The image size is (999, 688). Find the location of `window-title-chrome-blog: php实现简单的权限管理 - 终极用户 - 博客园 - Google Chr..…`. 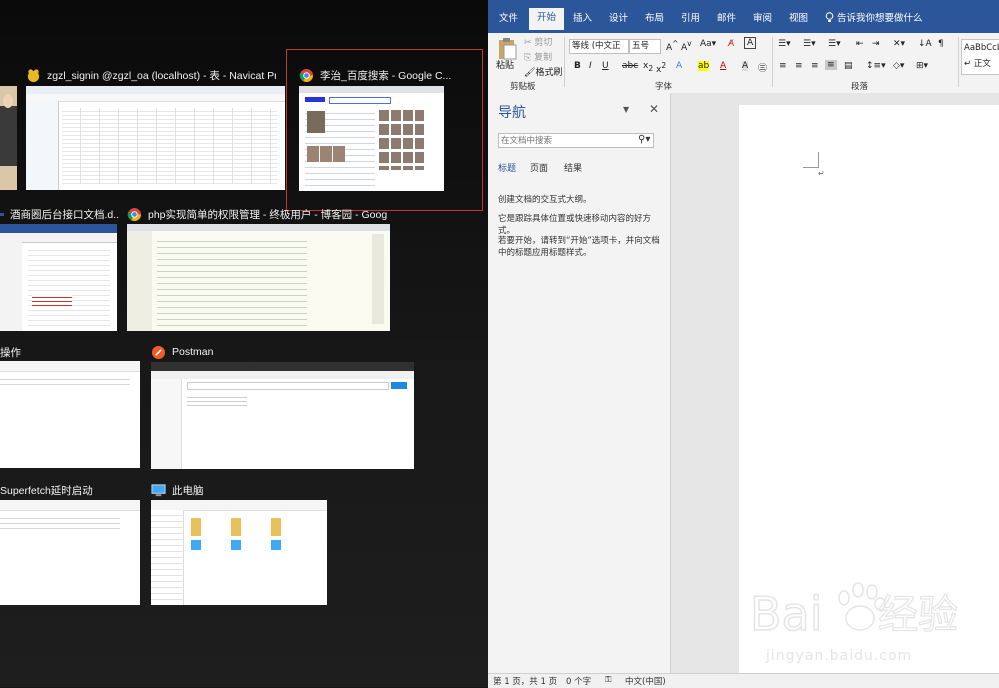

window-title-chrome-blog: php实现简单的权限管理 - 终极用户 - 博客园 - Google Chr..… is located at coordinates (257, 214).